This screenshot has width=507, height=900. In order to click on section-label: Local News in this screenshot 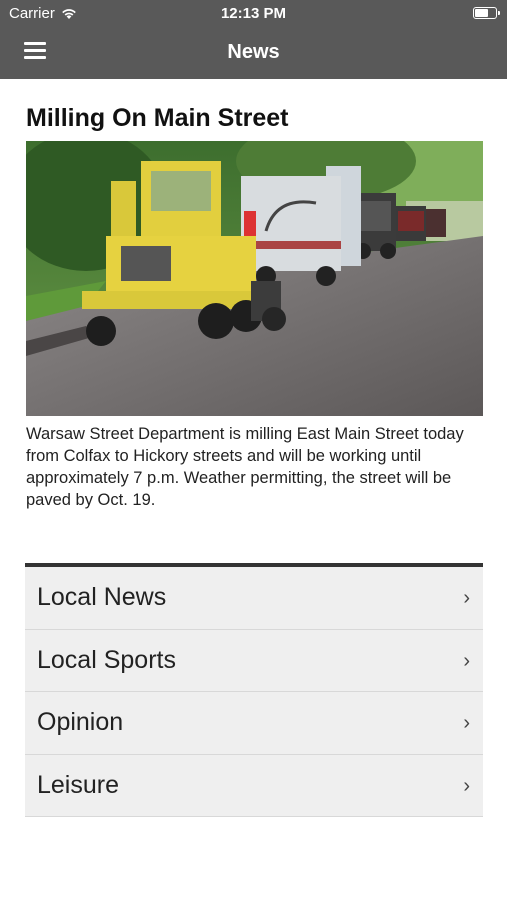, I will do `click(102, 597)`.